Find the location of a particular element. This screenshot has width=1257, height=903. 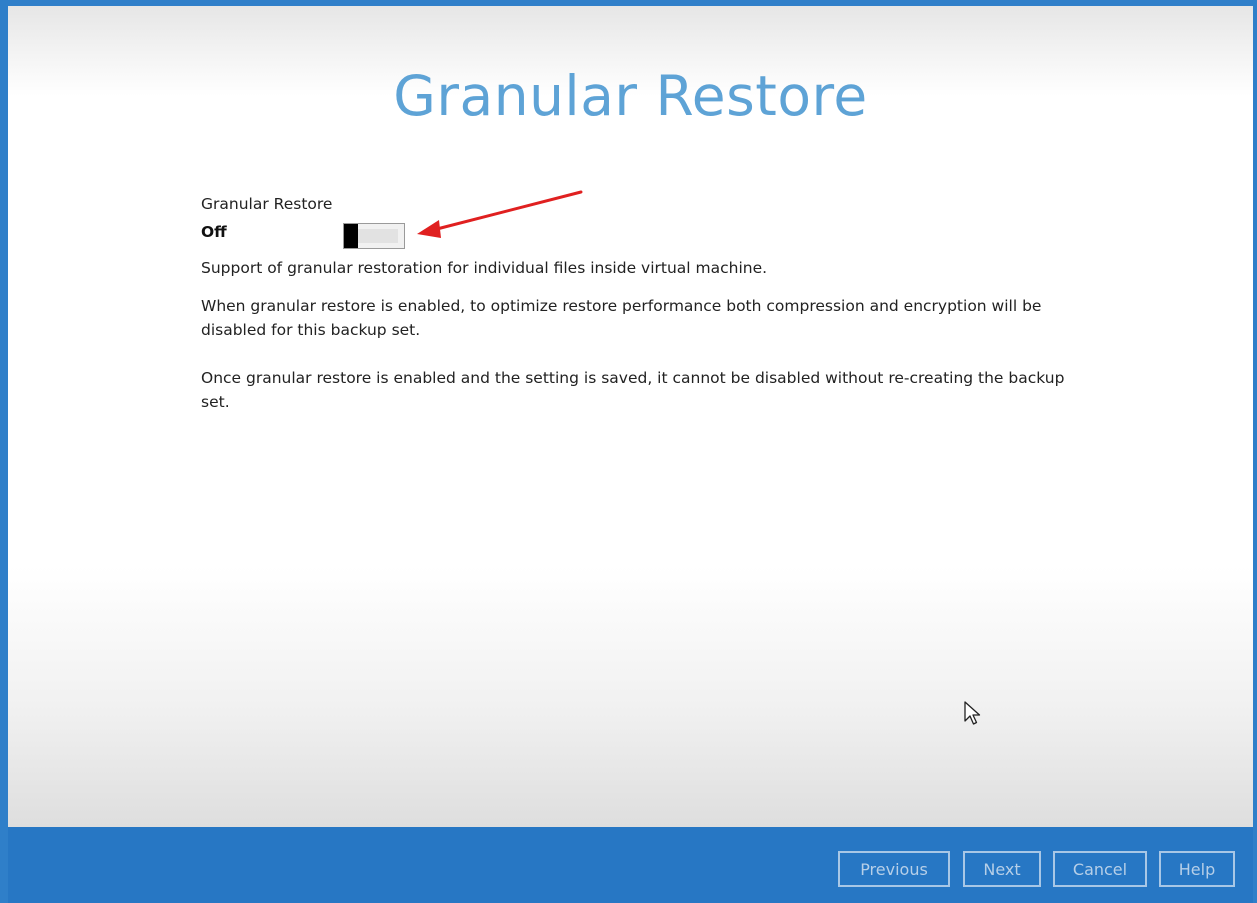

cancel-button: Cancel is located at coordinates (1100, 869).